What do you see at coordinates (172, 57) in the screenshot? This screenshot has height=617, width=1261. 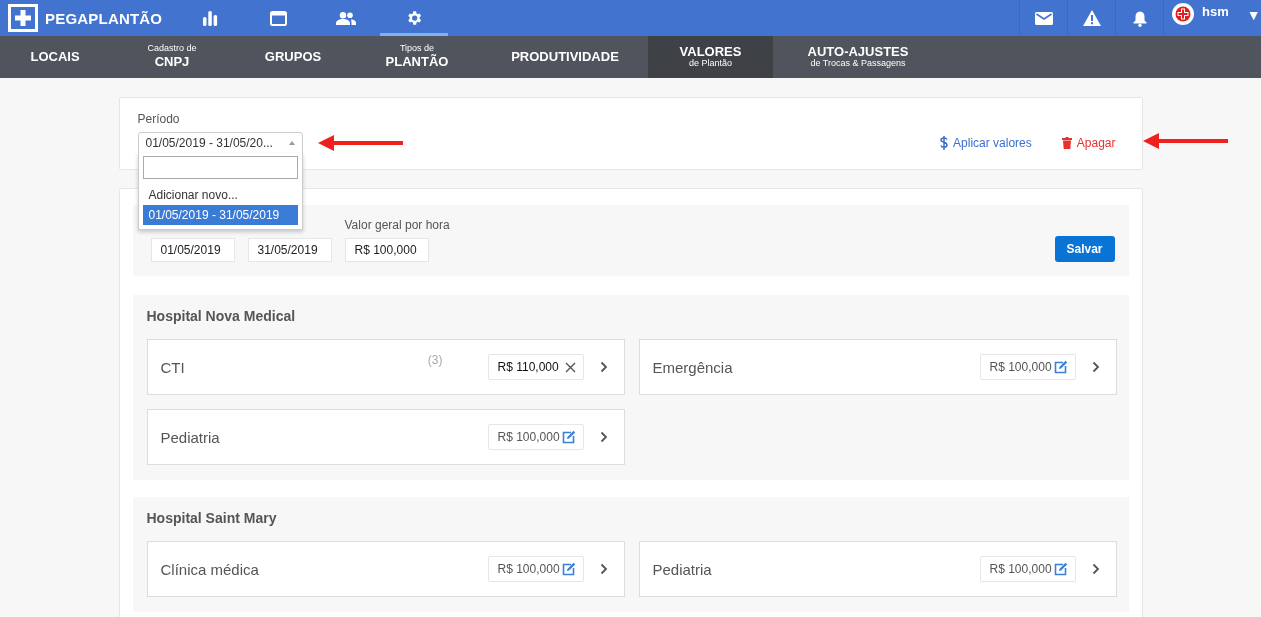 I see `sub-nav-tab: Cadastro de CNPJ` at bounding box center [172, 57].